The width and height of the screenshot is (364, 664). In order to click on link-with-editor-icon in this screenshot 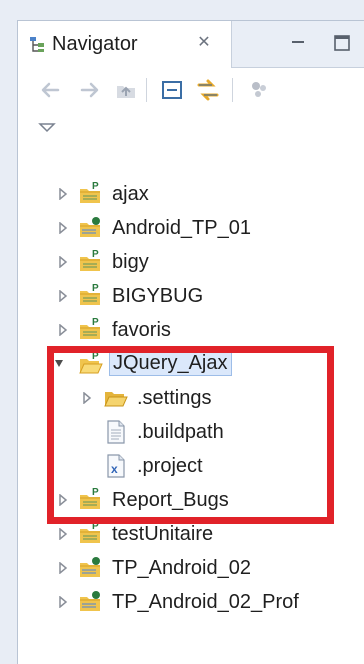, I will do `click(208, 90)`.